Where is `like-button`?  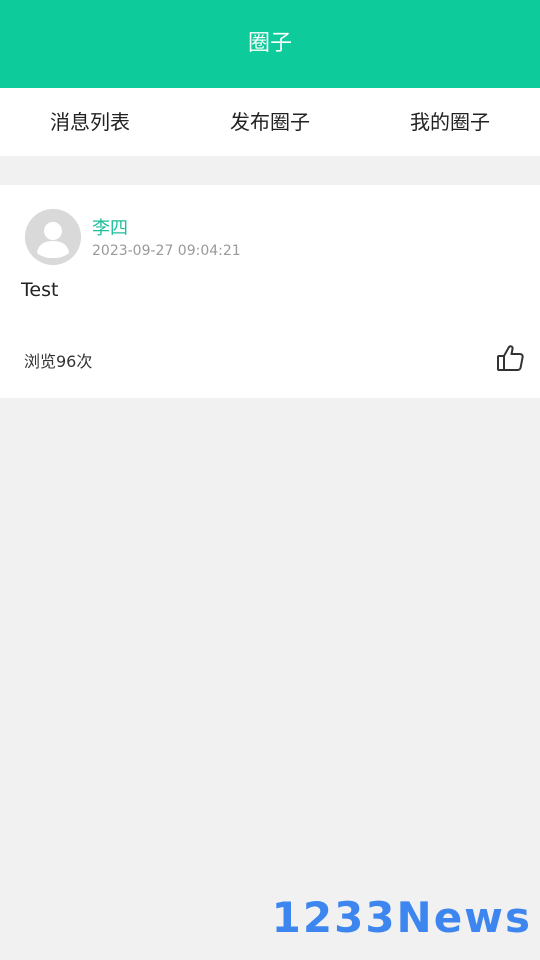
like-button is located at coordinates (510, 358).